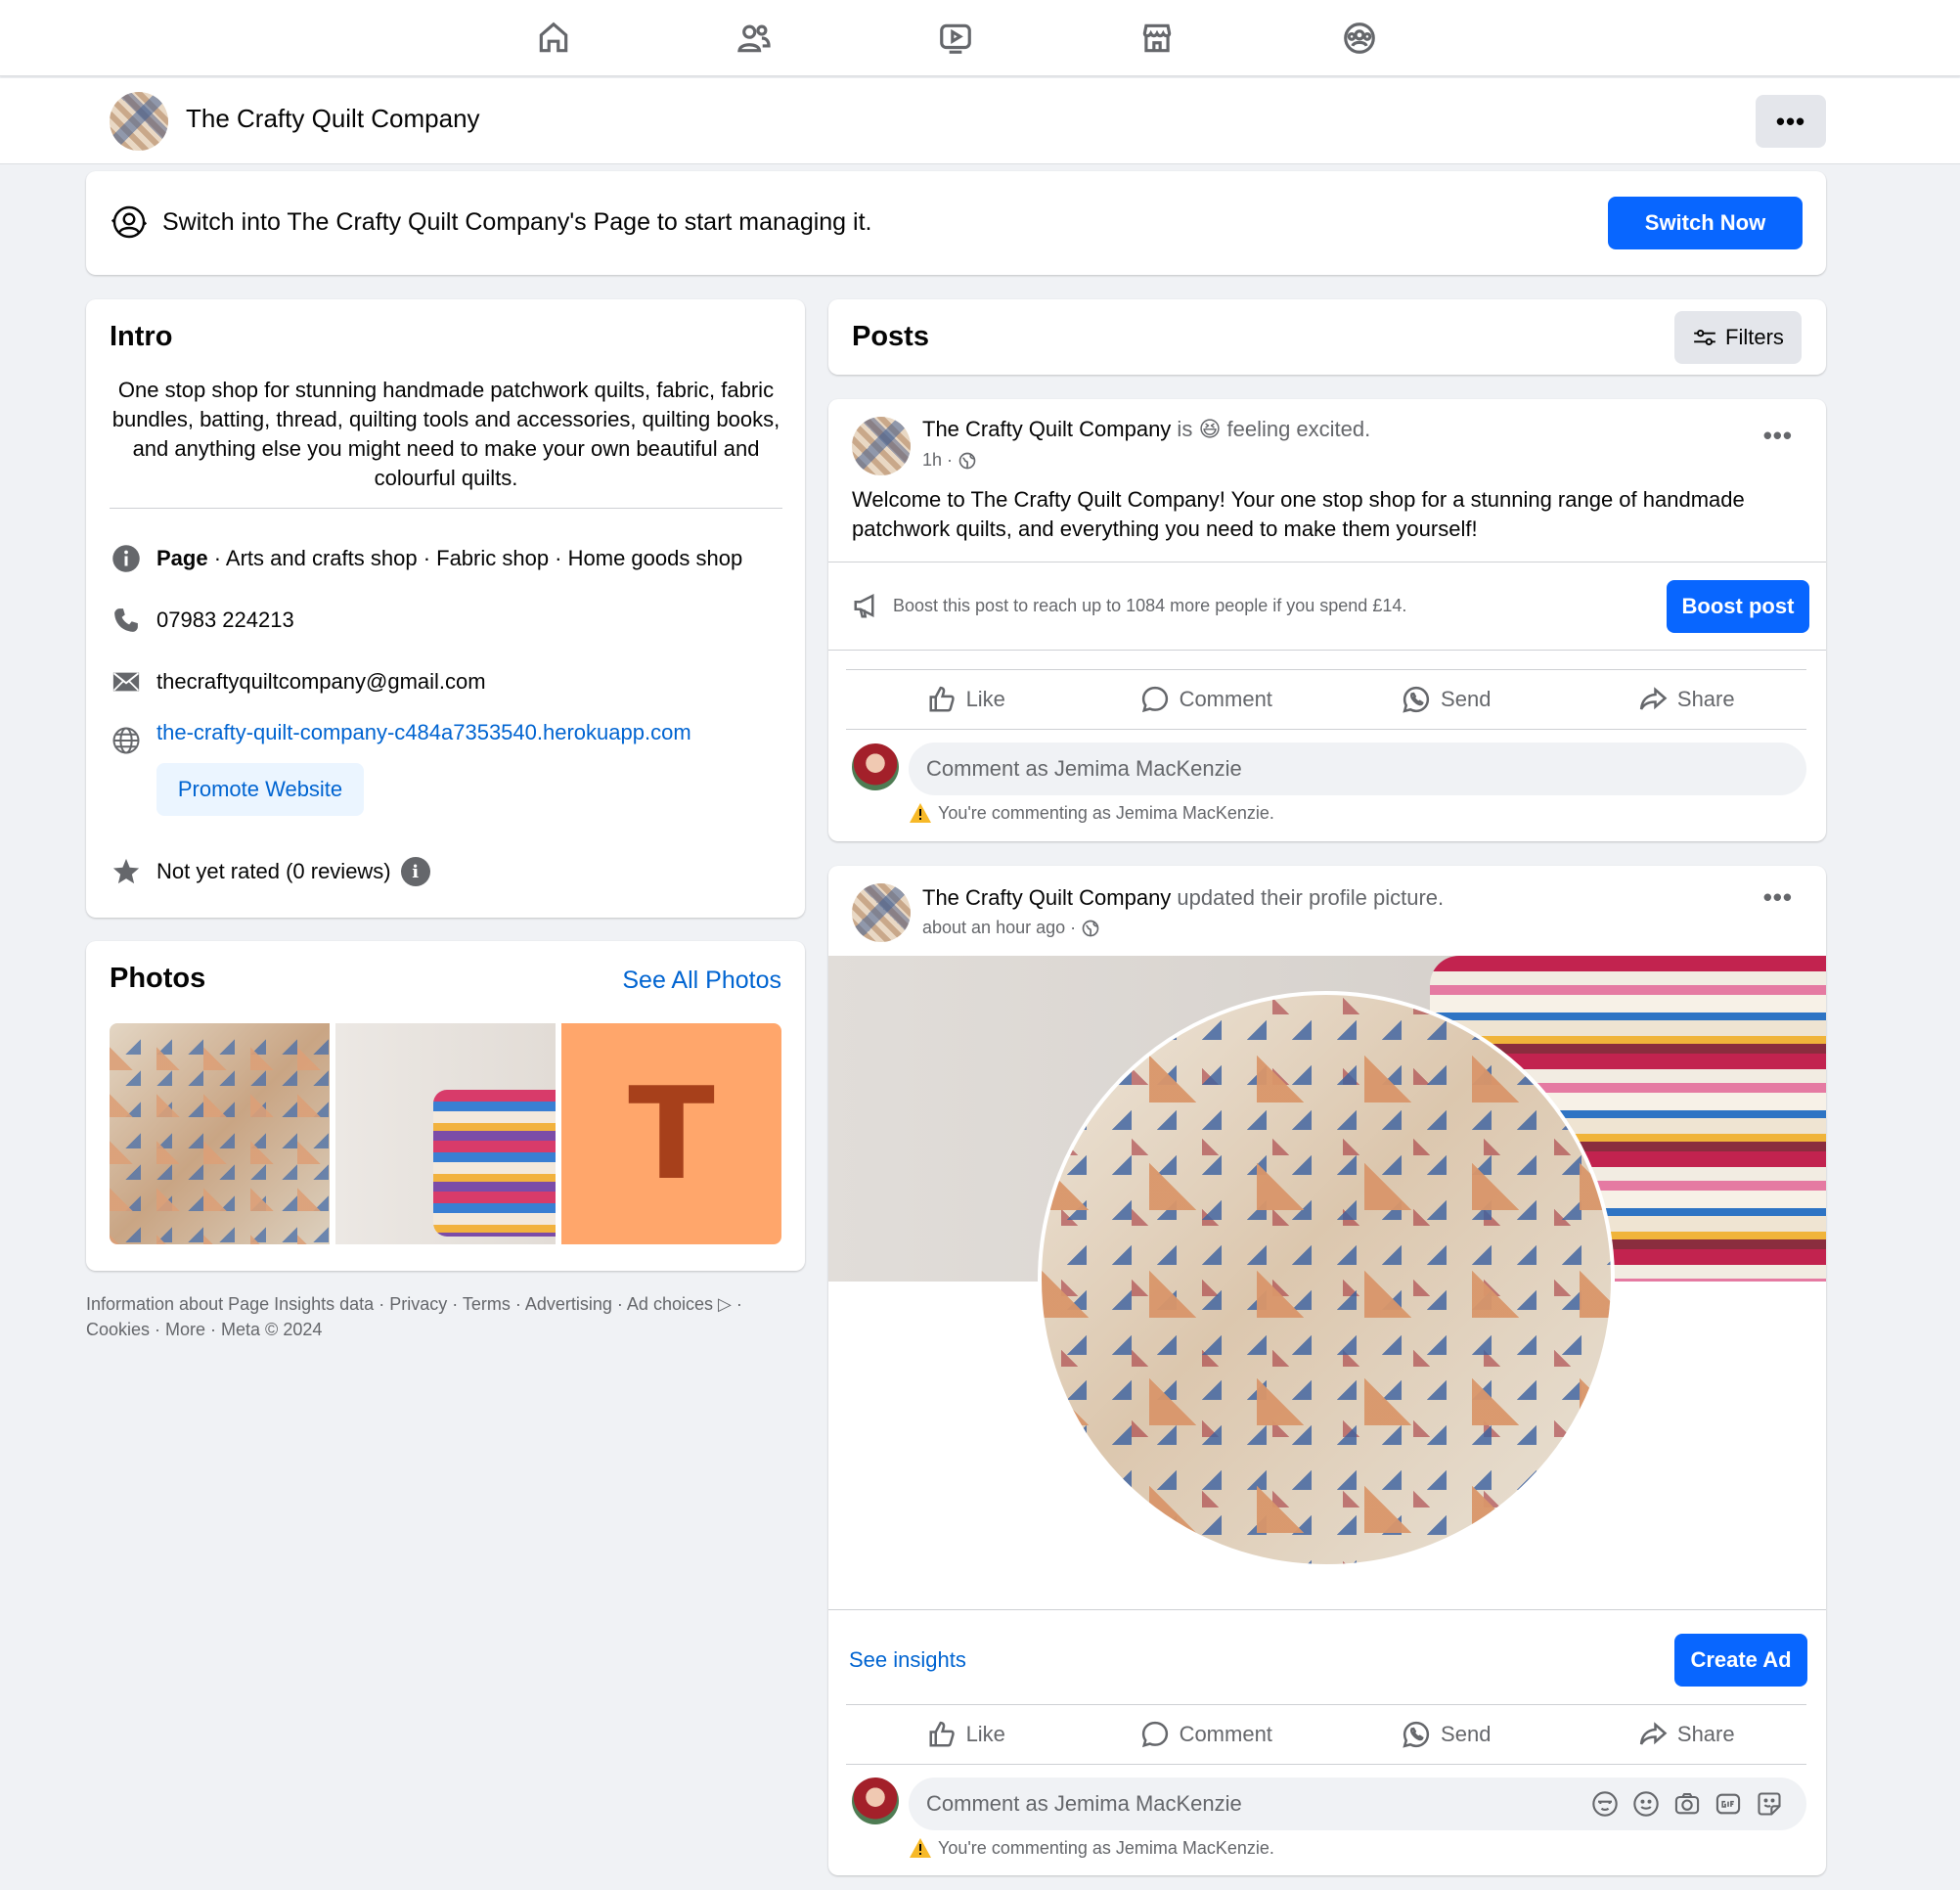 The height and width of the screenshot is (1890, 1960). I want to click on intro-rating-row: Not yet rated (0 reviews) i, so click(270, 871).